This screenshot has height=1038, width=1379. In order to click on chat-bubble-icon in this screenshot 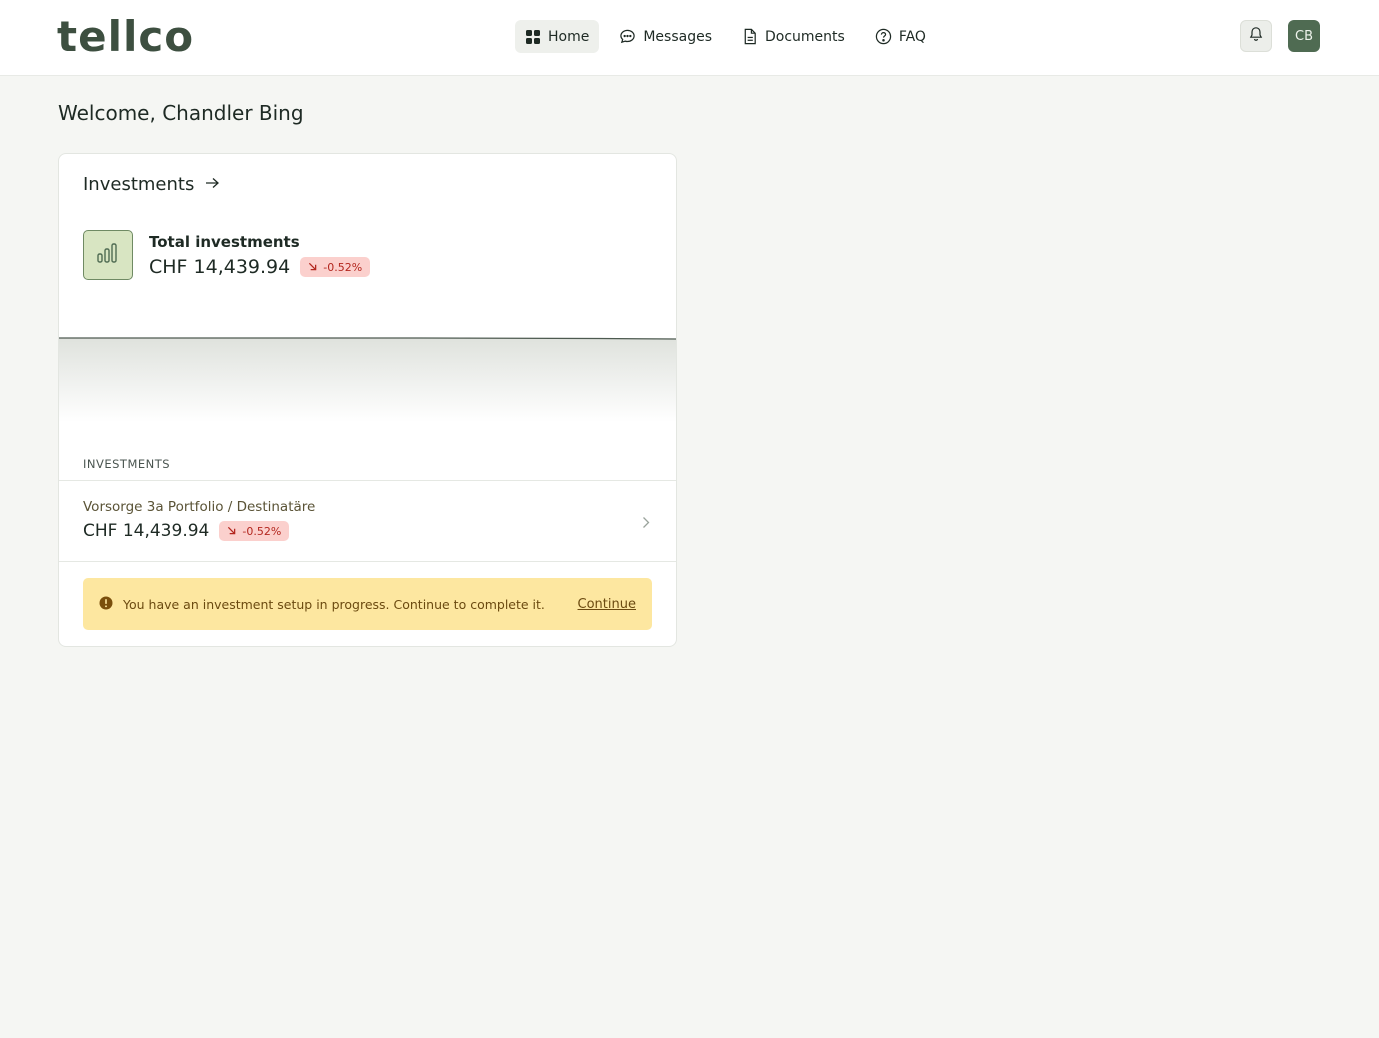, I will do `click(627, 36)`.